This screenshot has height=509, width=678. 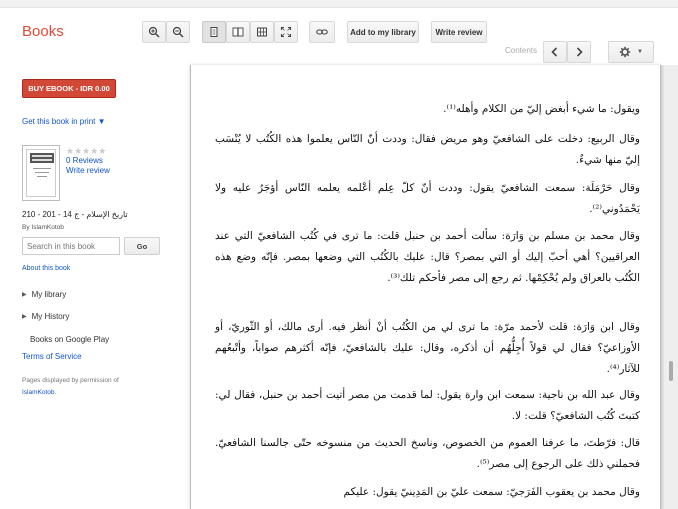 I want to click on fullscreen-button, so click(x=286, y=32).